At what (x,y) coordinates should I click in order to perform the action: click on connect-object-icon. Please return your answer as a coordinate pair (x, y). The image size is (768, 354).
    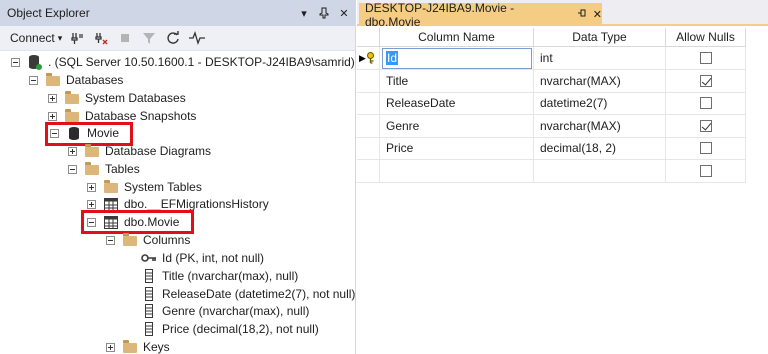
    Looking at the image, I should click on (77, 38).